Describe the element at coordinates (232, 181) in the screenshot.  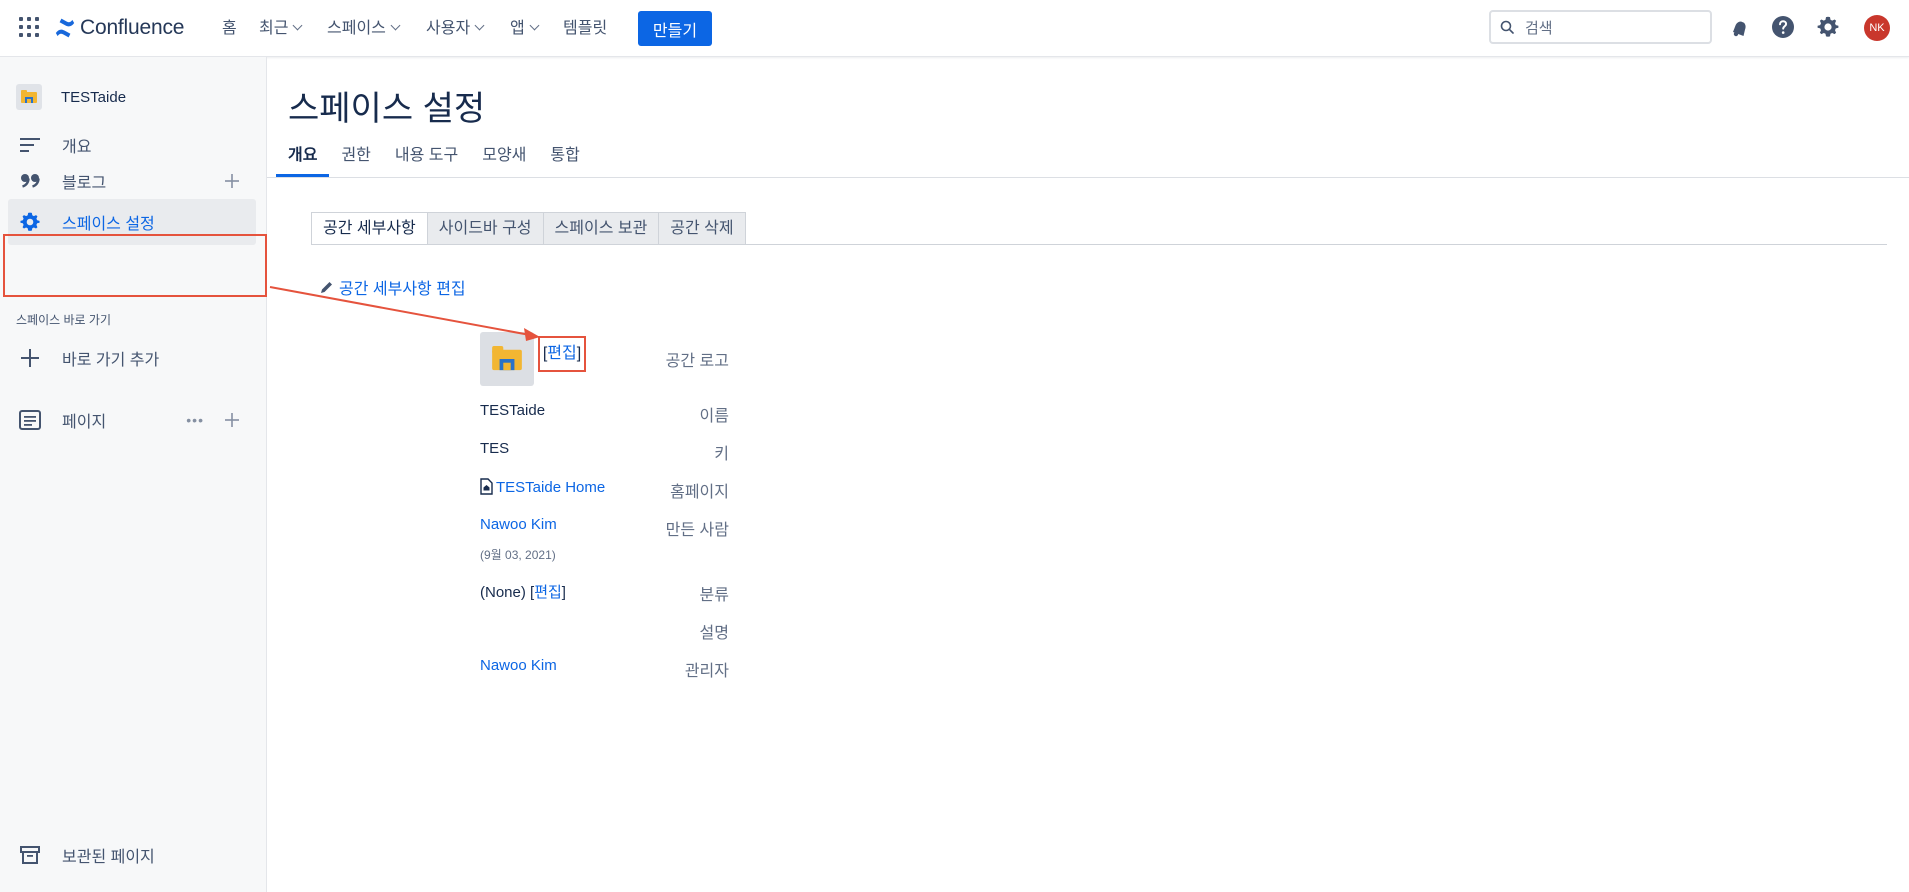
I see `add-blog-icon` at that location.